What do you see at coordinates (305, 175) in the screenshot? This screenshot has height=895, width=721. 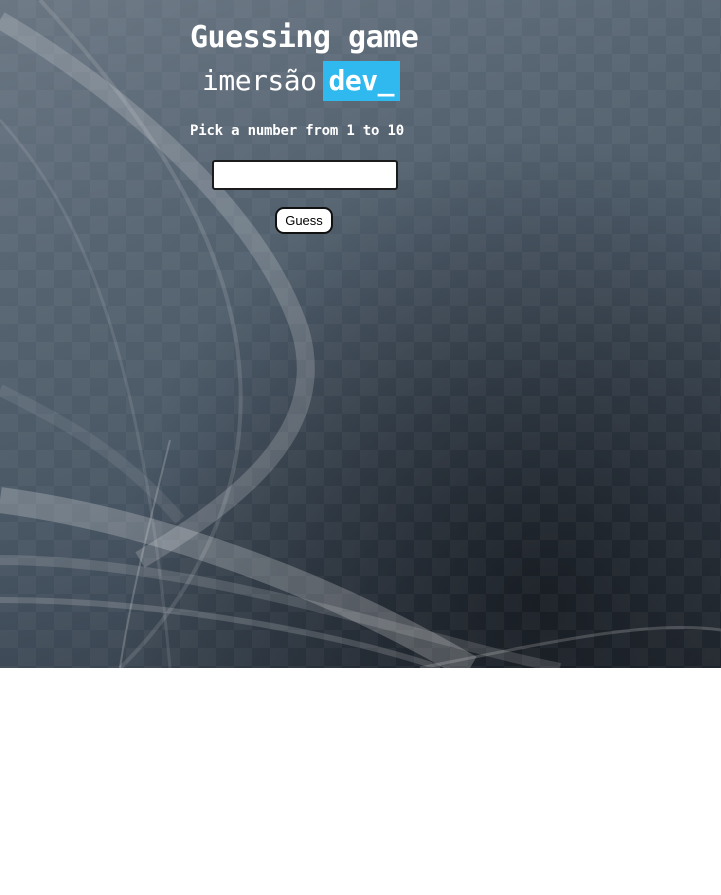 I see `guess-input` at bounding box center [305, 175].